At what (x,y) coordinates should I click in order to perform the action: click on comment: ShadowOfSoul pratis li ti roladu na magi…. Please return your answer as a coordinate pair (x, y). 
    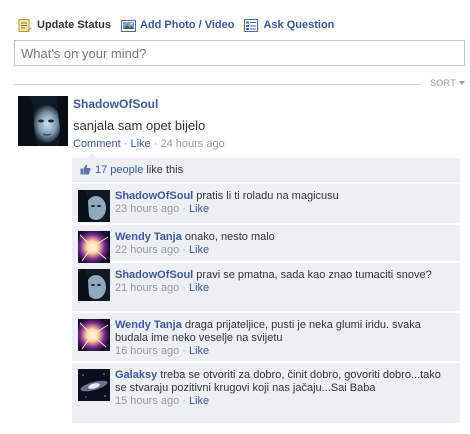
    Looking at the image, I should click on (266, 203).